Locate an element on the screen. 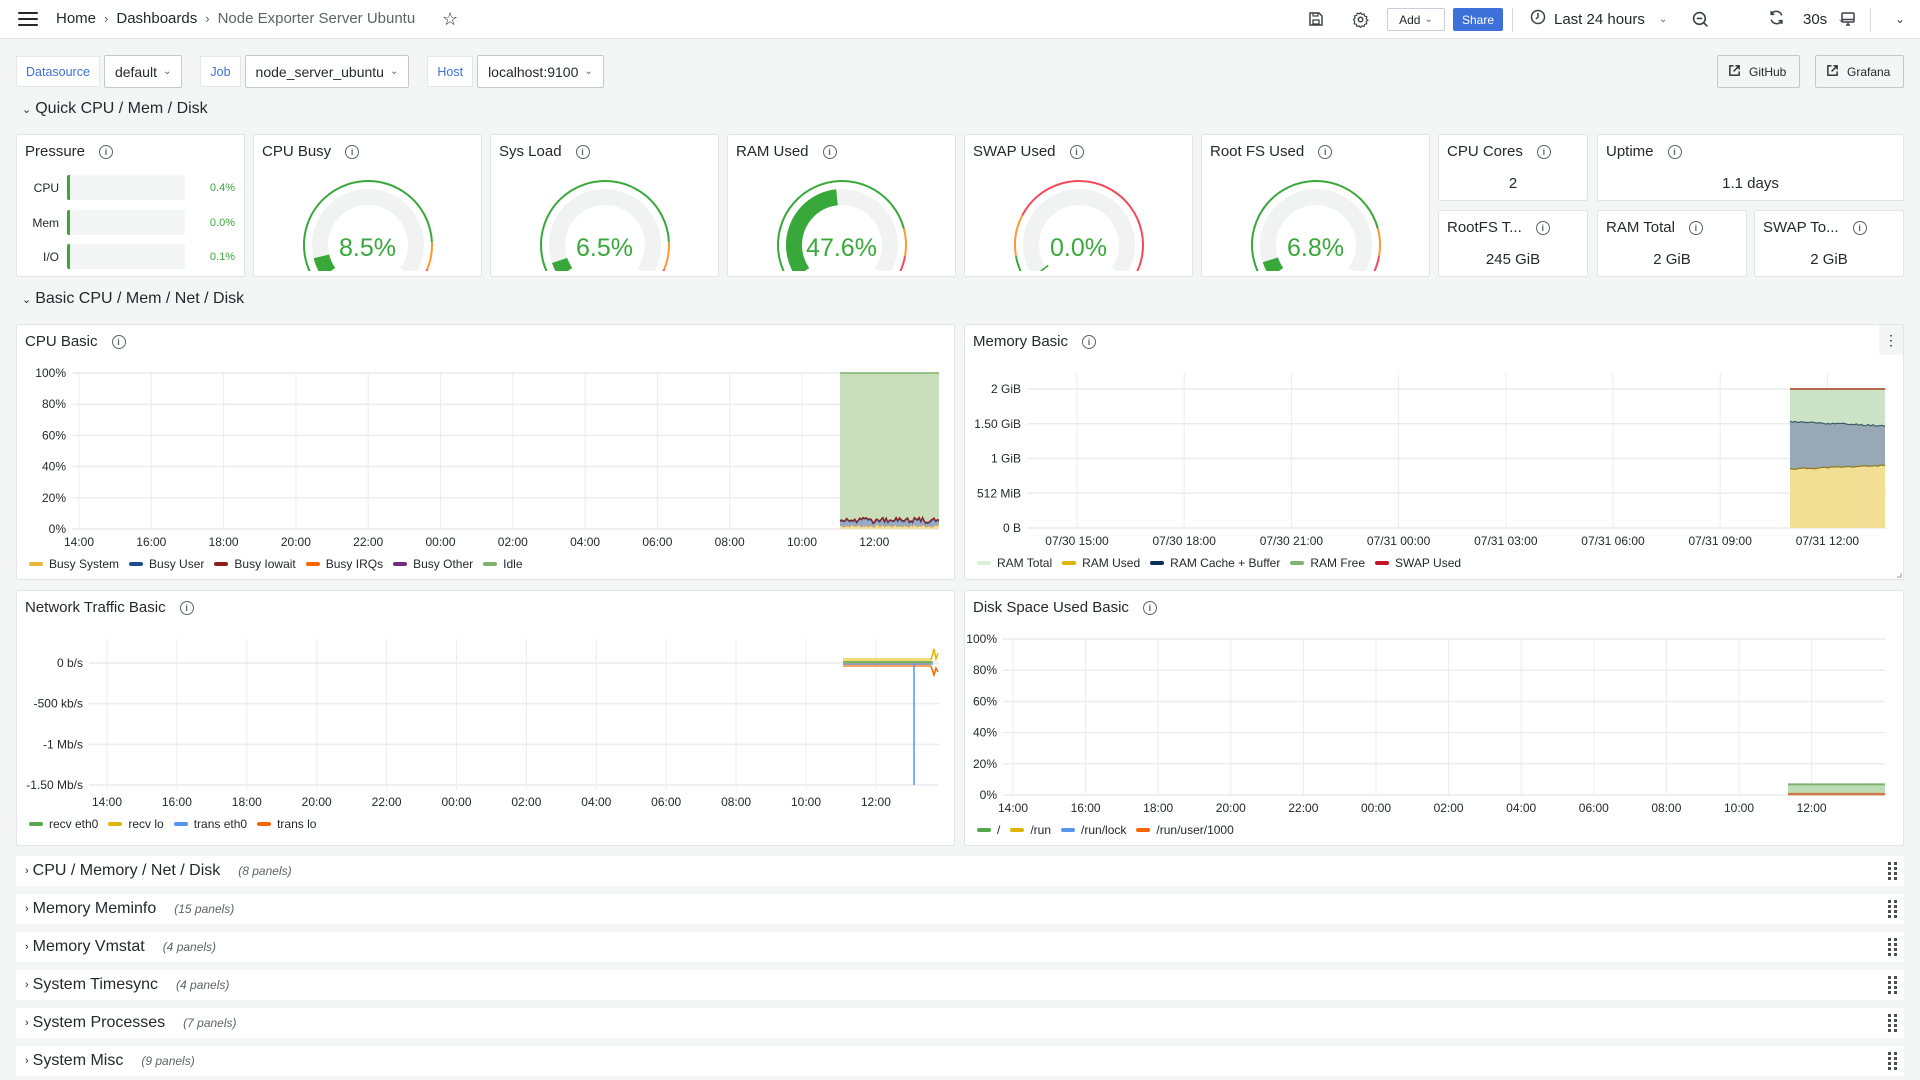  star-icon: ☆ is located at coordinates (450, 19).